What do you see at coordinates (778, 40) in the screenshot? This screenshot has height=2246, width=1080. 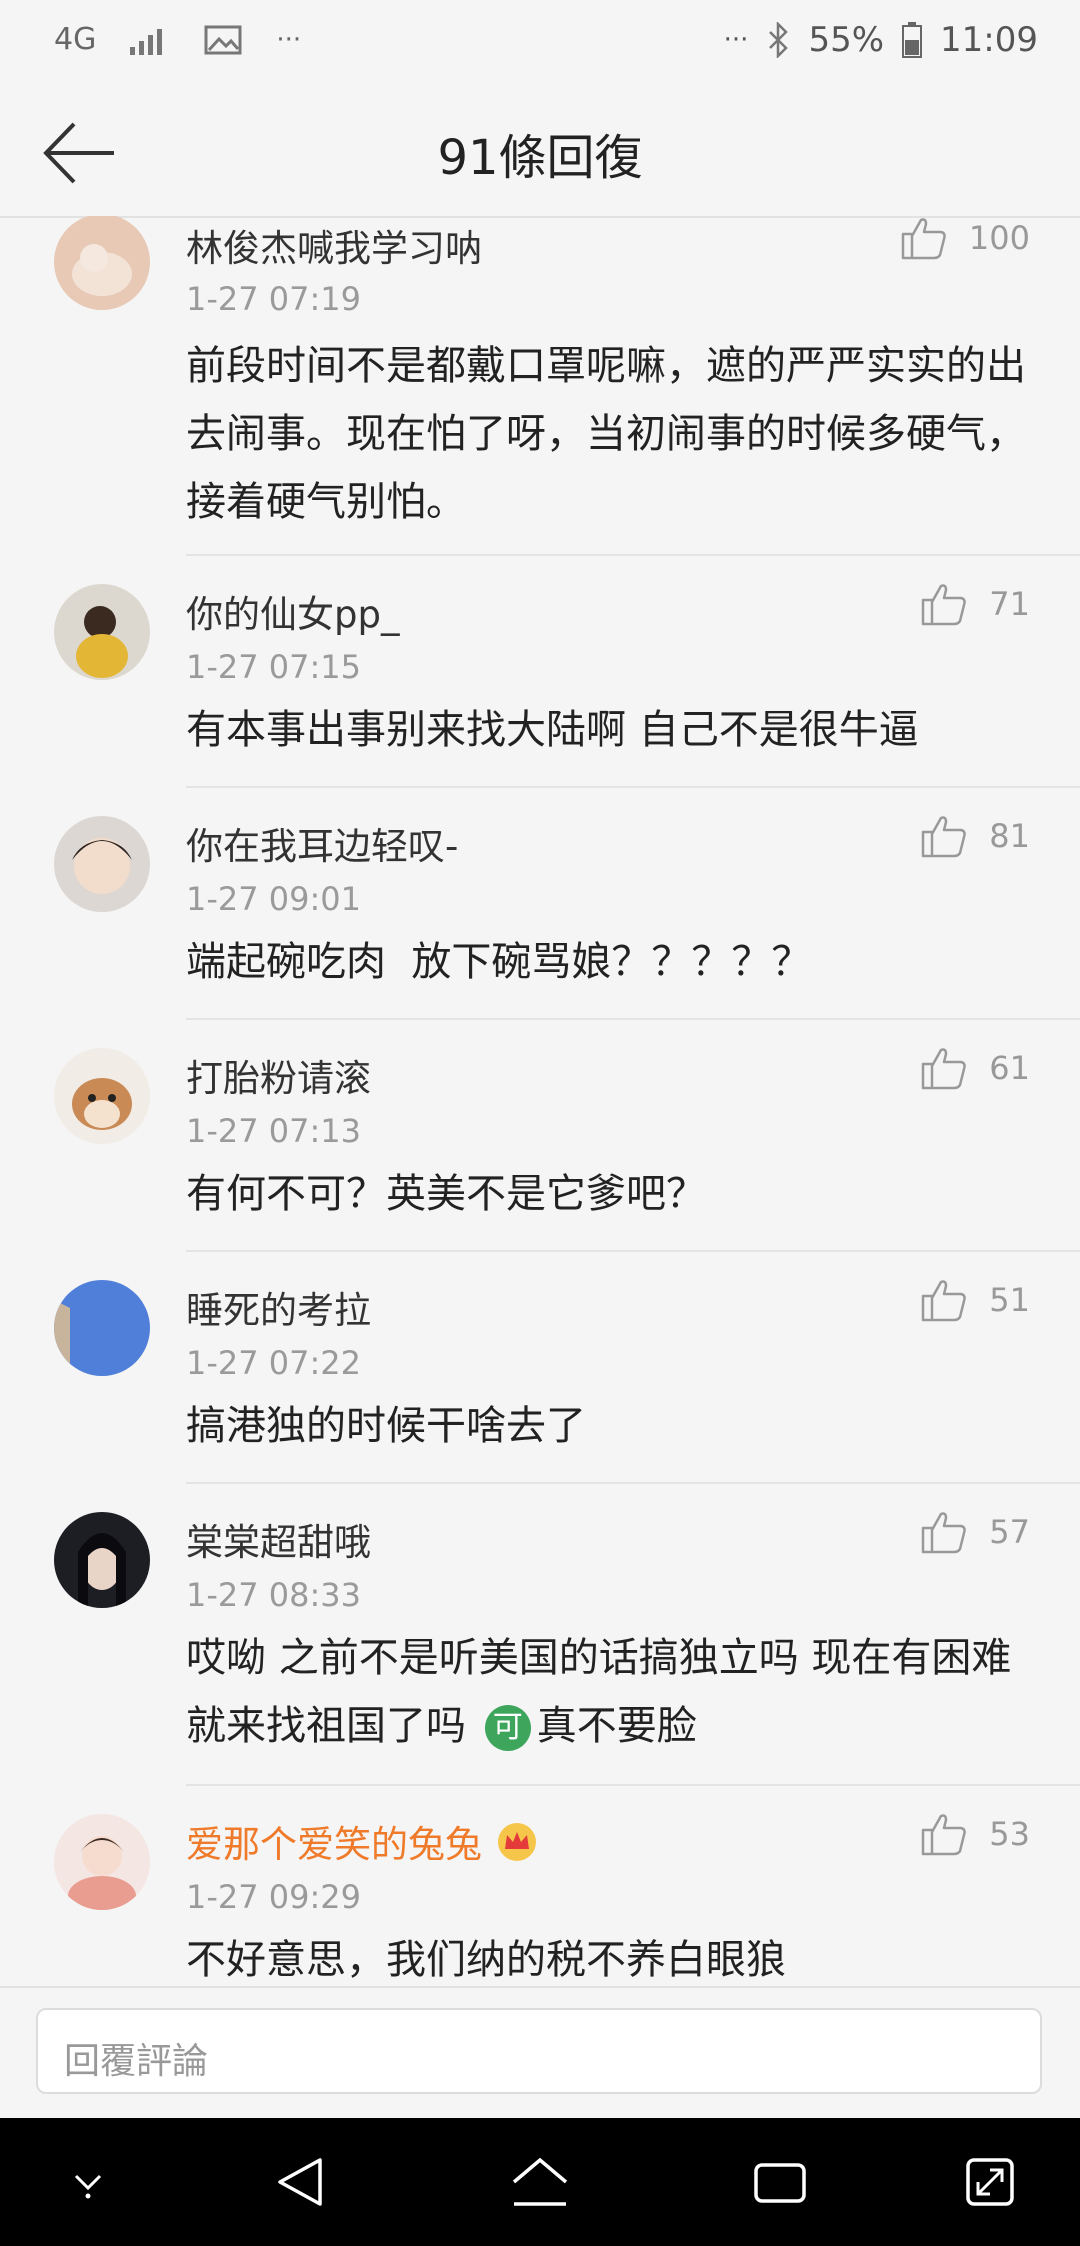 I see `bluetooth-icon` at bounding box center [778, 40].